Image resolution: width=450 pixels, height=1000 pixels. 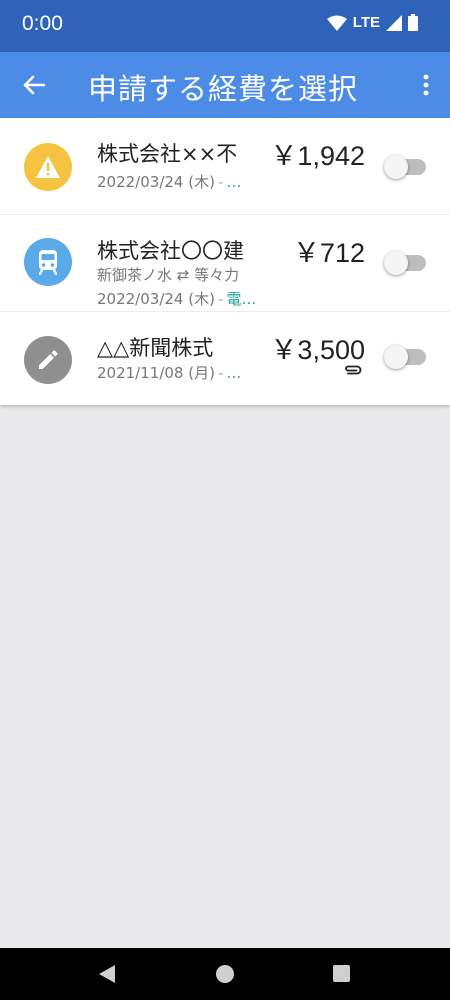 What do you see at coordinates (42, 23) in the screenshot?
I see `status-time: 0:00` at bounding box center [42, 23].